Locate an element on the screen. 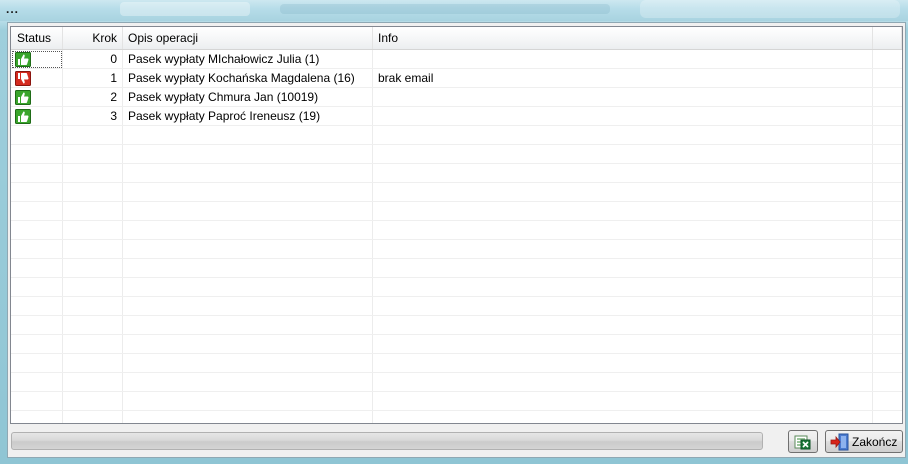 This screenshot has width=908, height=464. close-button-label: Zakończ is located at coordinates (875, 442).